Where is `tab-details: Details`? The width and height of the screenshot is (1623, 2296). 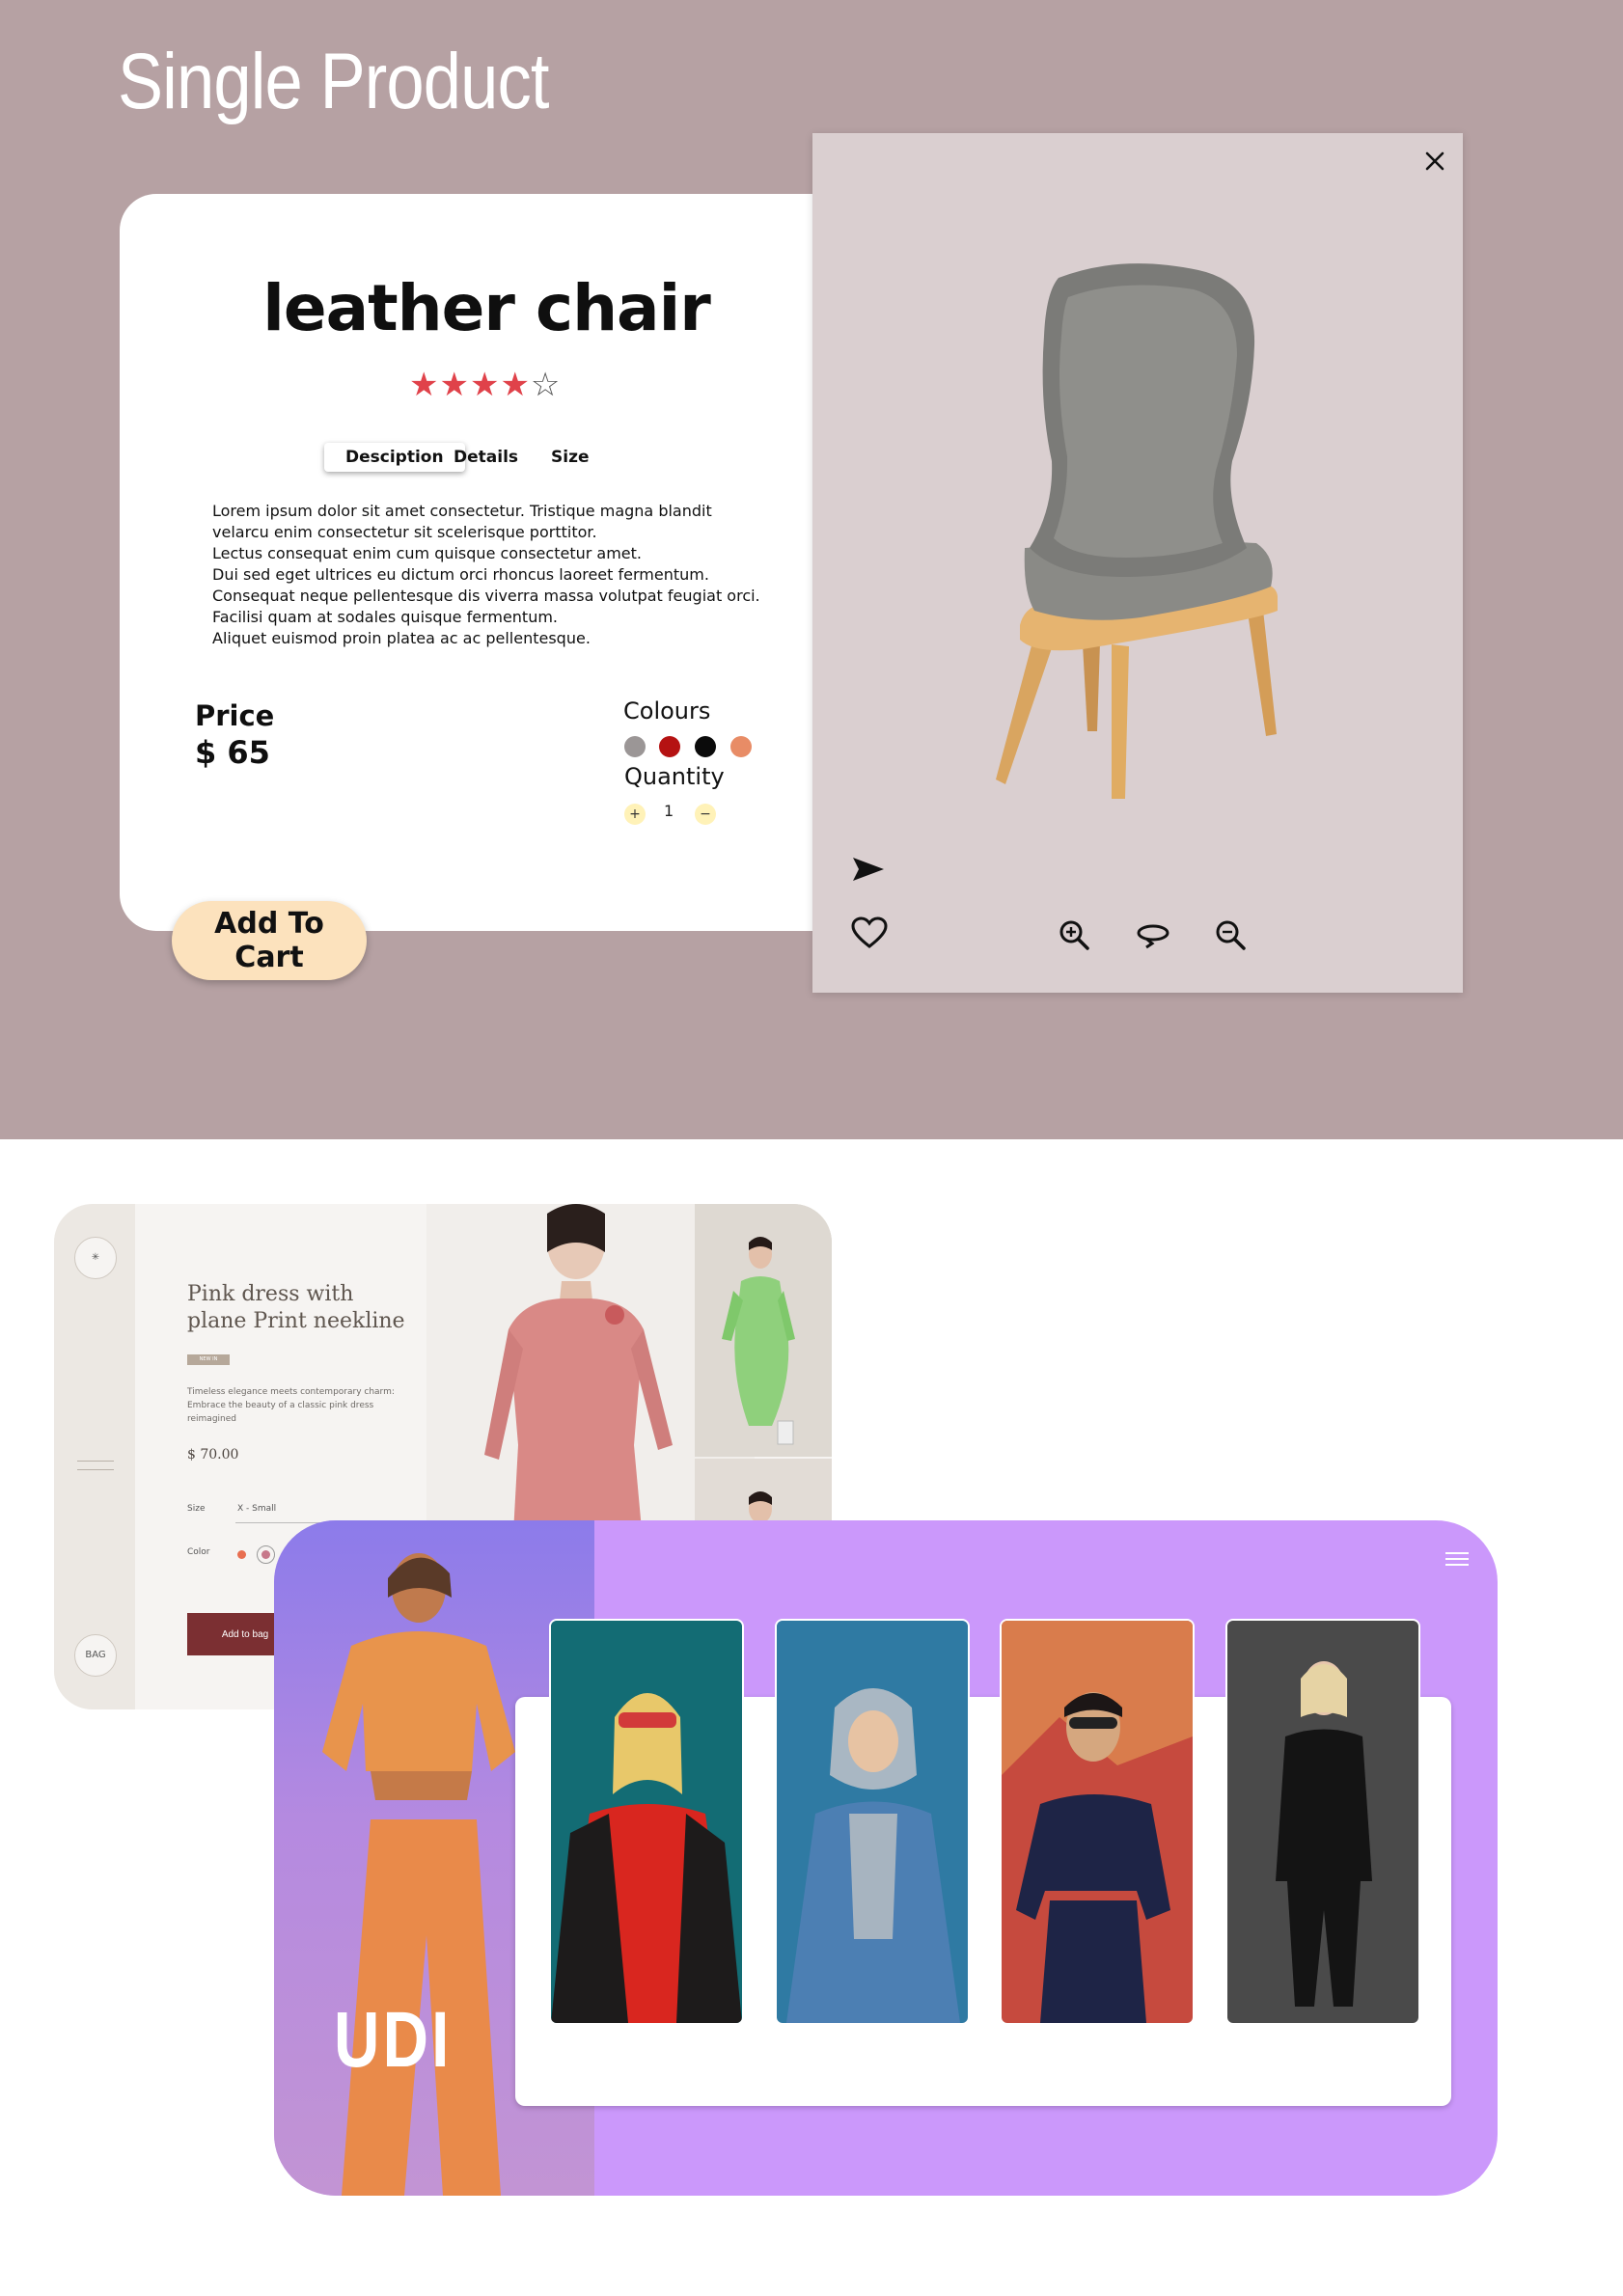 tab-details: Details is located at coordinates (486, 457).